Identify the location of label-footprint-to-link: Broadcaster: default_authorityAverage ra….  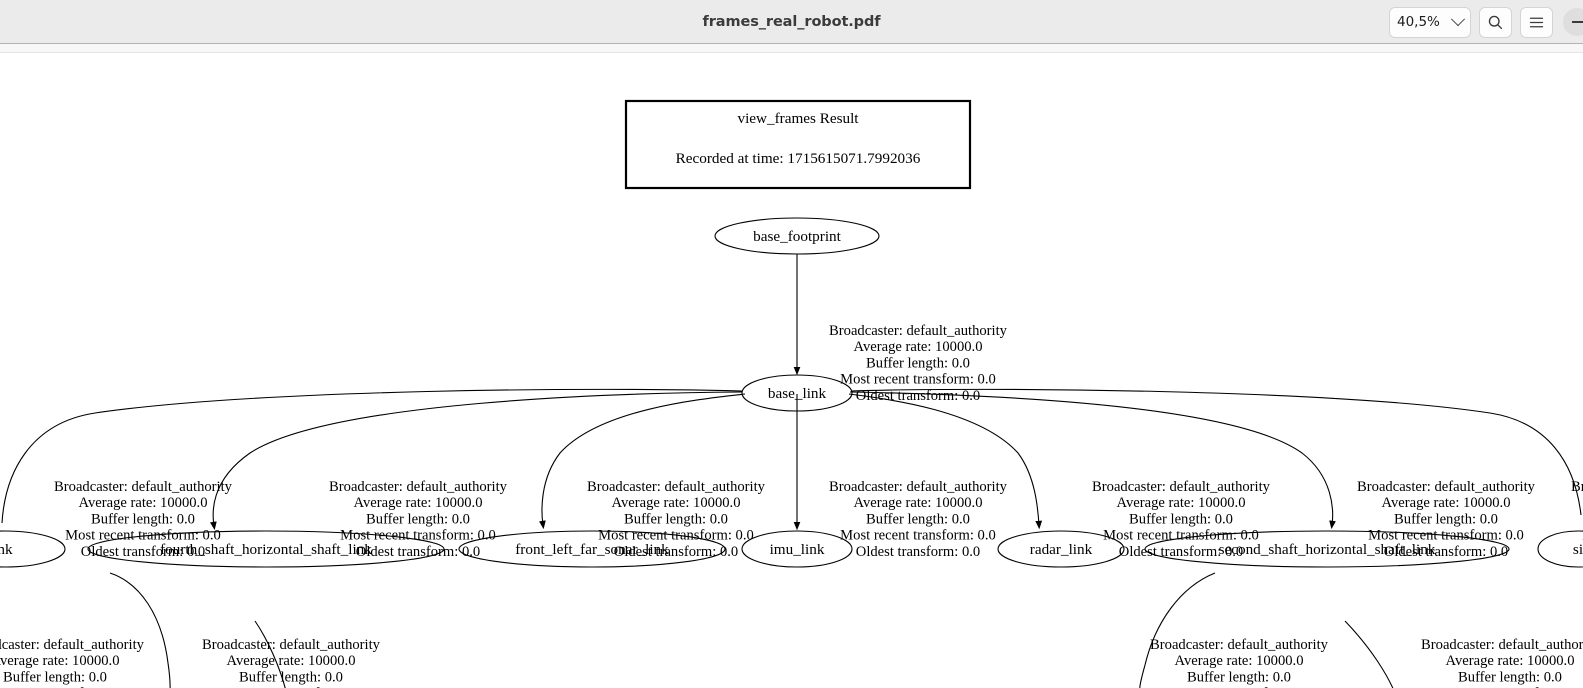
(918, 363).